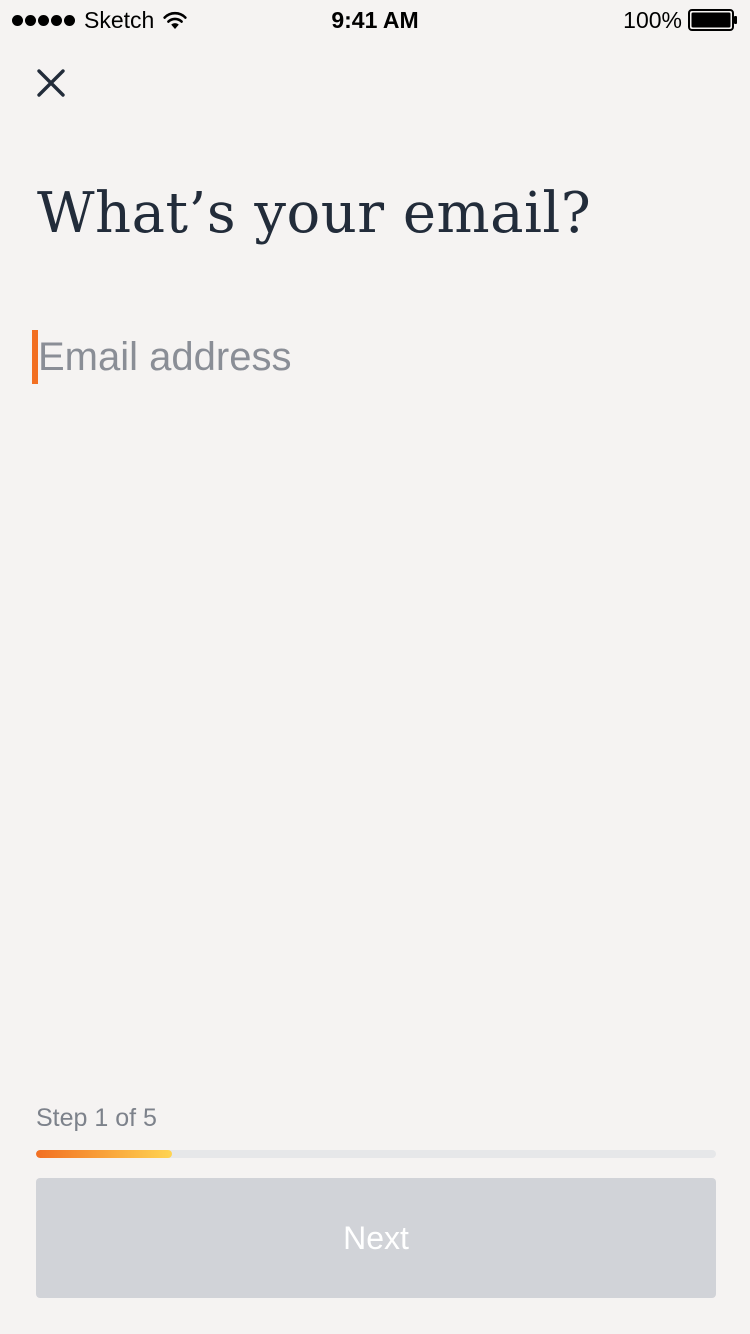 Image resolution: width=750 pixels, height=1334 pixels. I want to click on battery-percent: 100%, so click(652, 19).